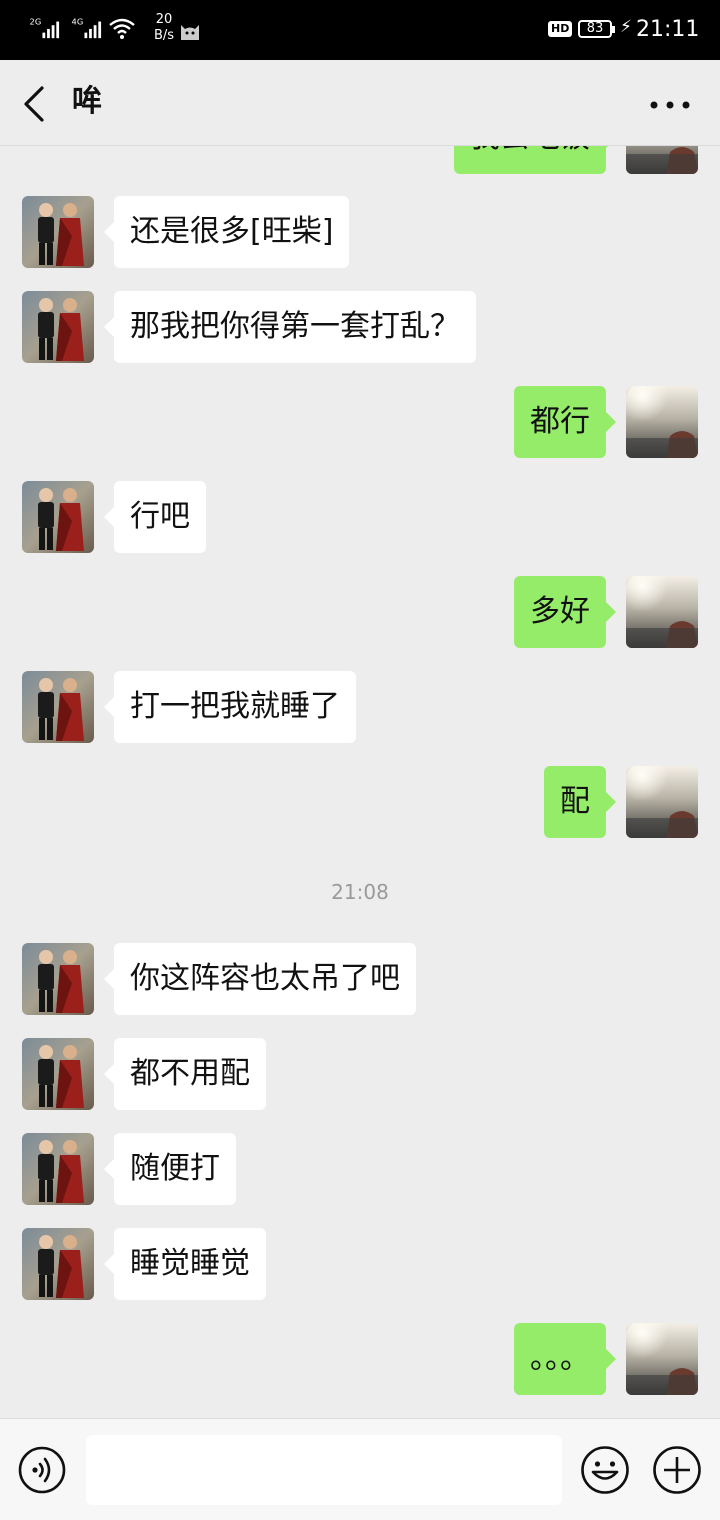  I want to click on signal-2g-icon: 2G, so click(45, 27).